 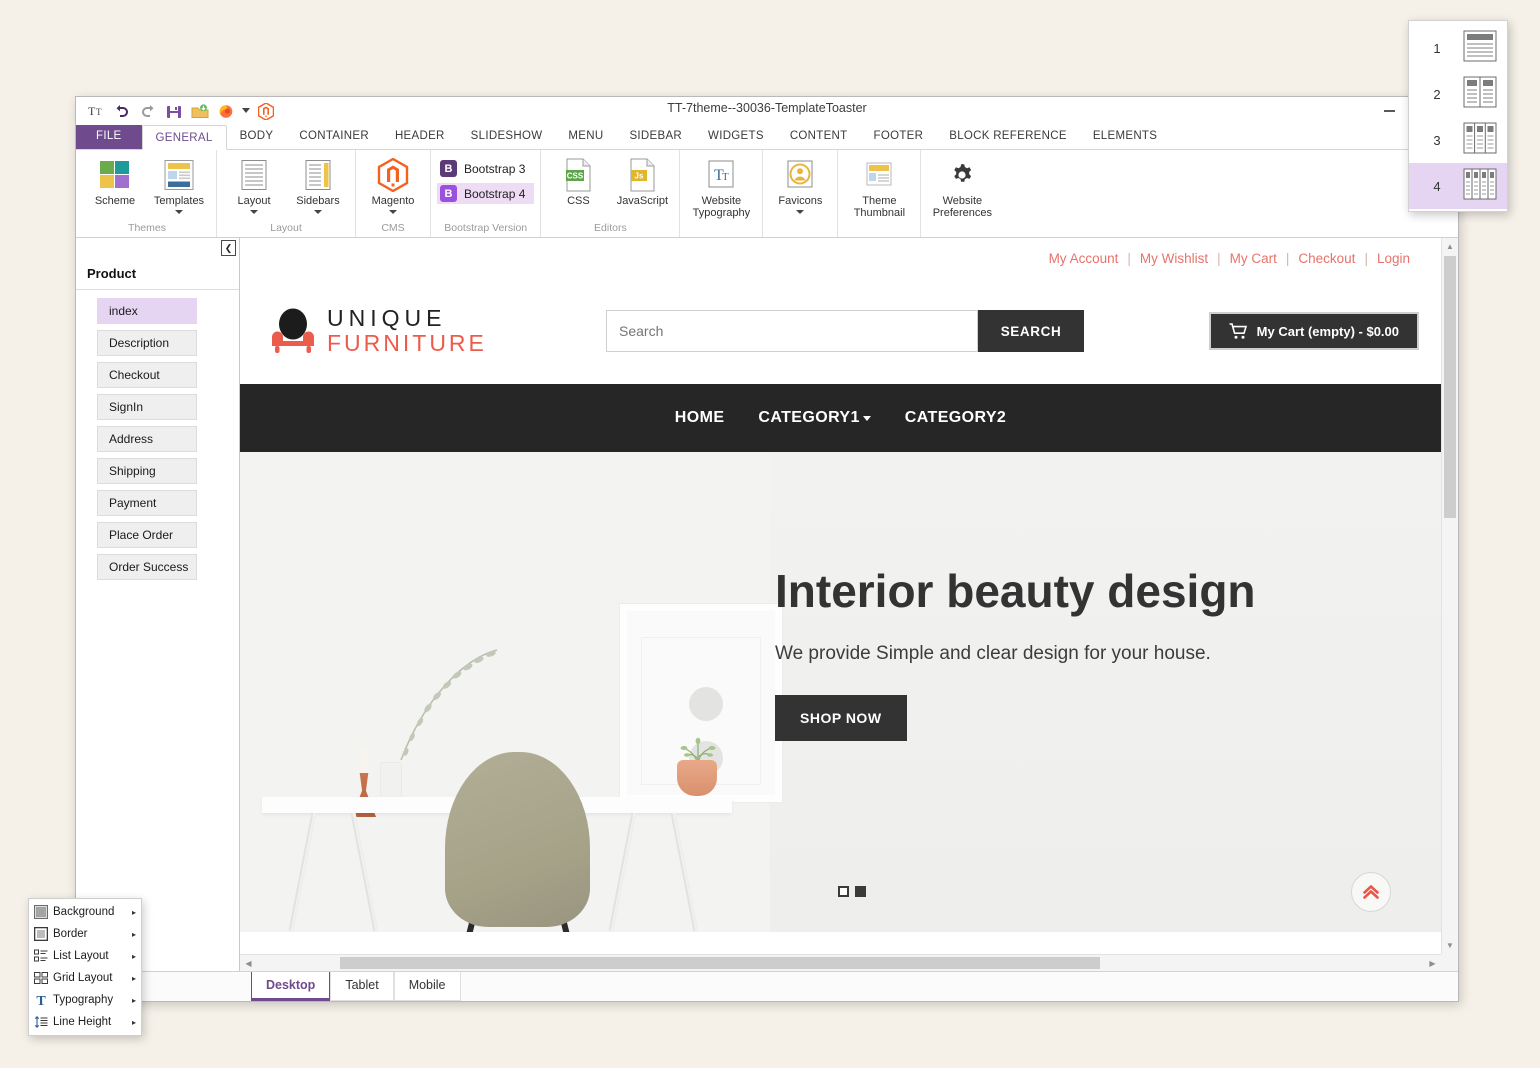 What do you see at coordinates (184, 137) in the screenshot?
I see `ribbon-tab-general: GENERAL` at bounding box center [184, 137].